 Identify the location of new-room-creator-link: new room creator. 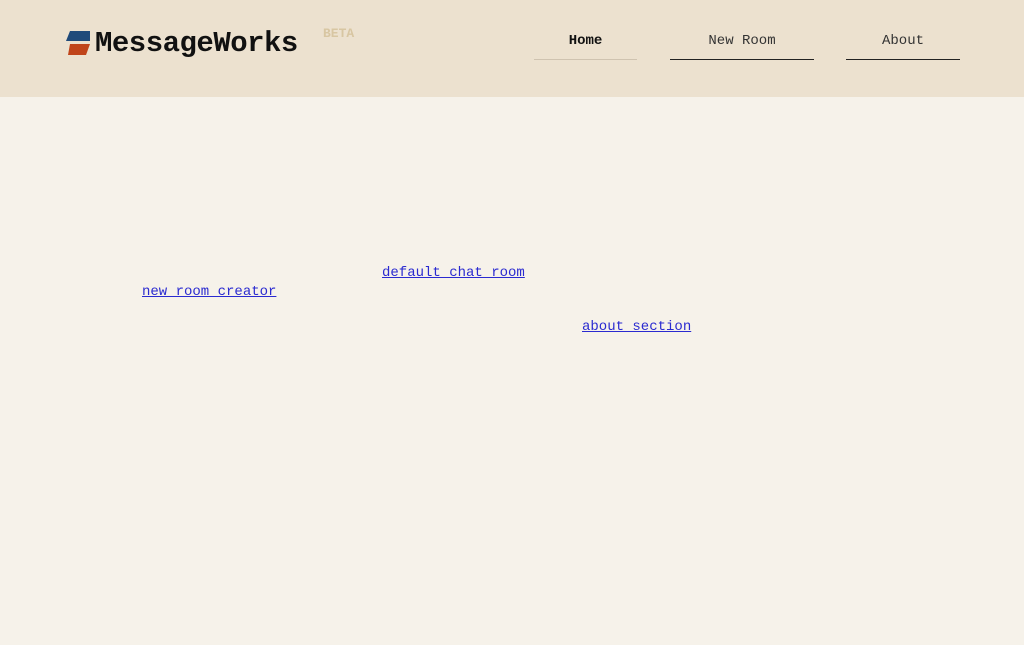
(209, 292).